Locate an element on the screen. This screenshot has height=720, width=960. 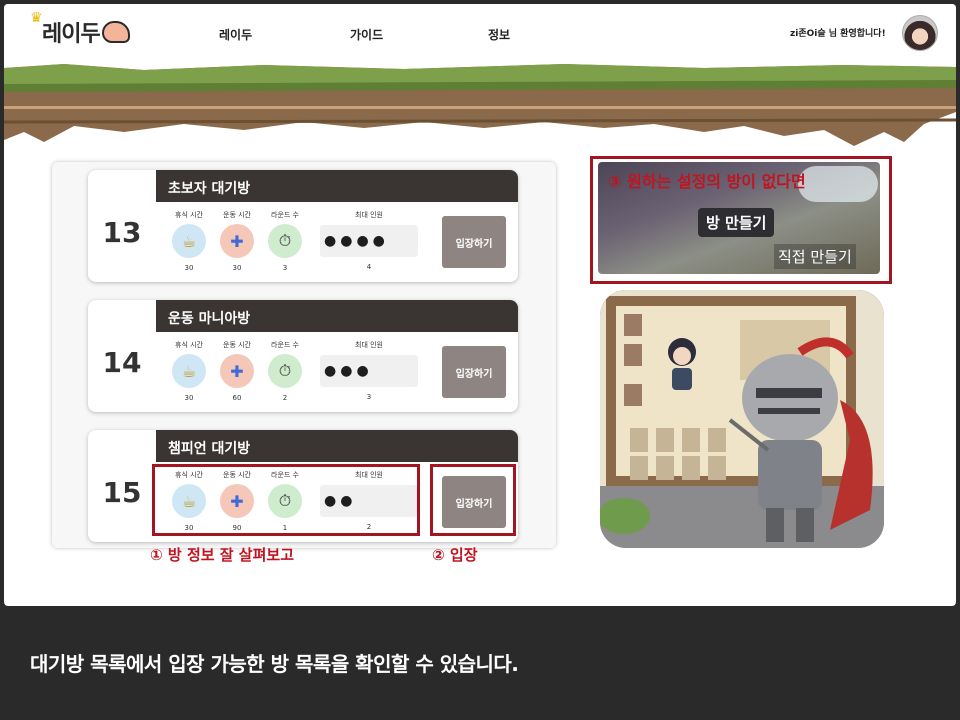
max-players-value: 4 is located at coordinates (369, 267).